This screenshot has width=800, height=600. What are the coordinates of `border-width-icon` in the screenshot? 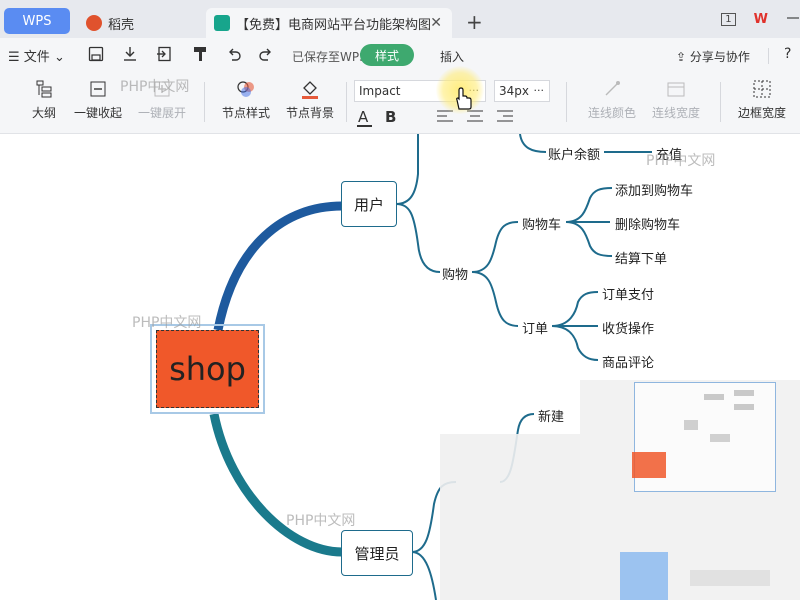 It's located at (762, 89).